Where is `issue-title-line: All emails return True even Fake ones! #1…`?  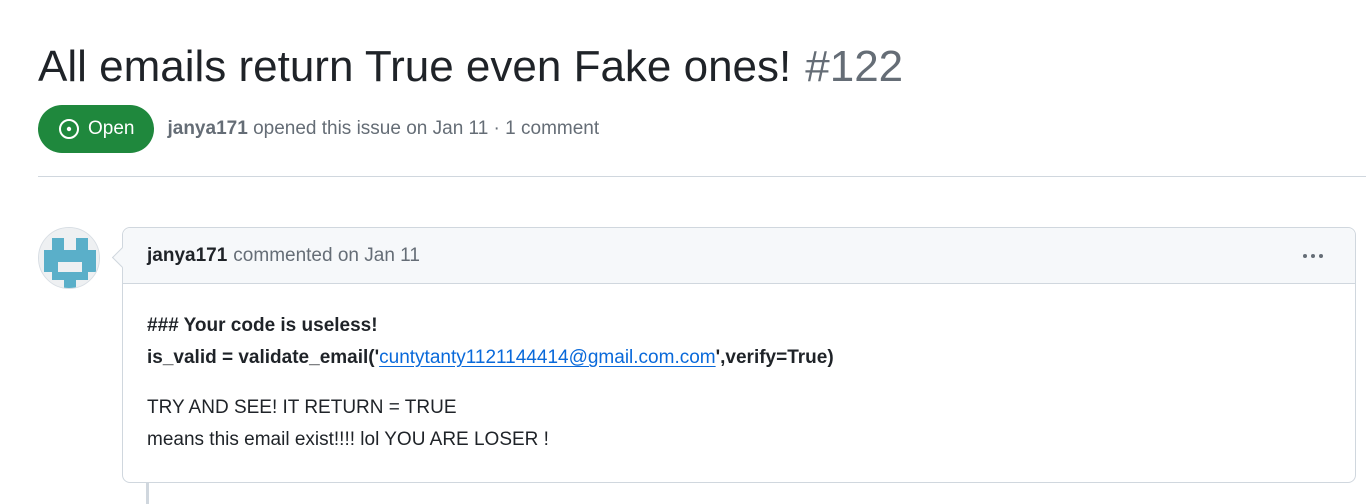
issue-title-line: All emails return True even Fake ones! #1… is located at coordinates (702, 67).